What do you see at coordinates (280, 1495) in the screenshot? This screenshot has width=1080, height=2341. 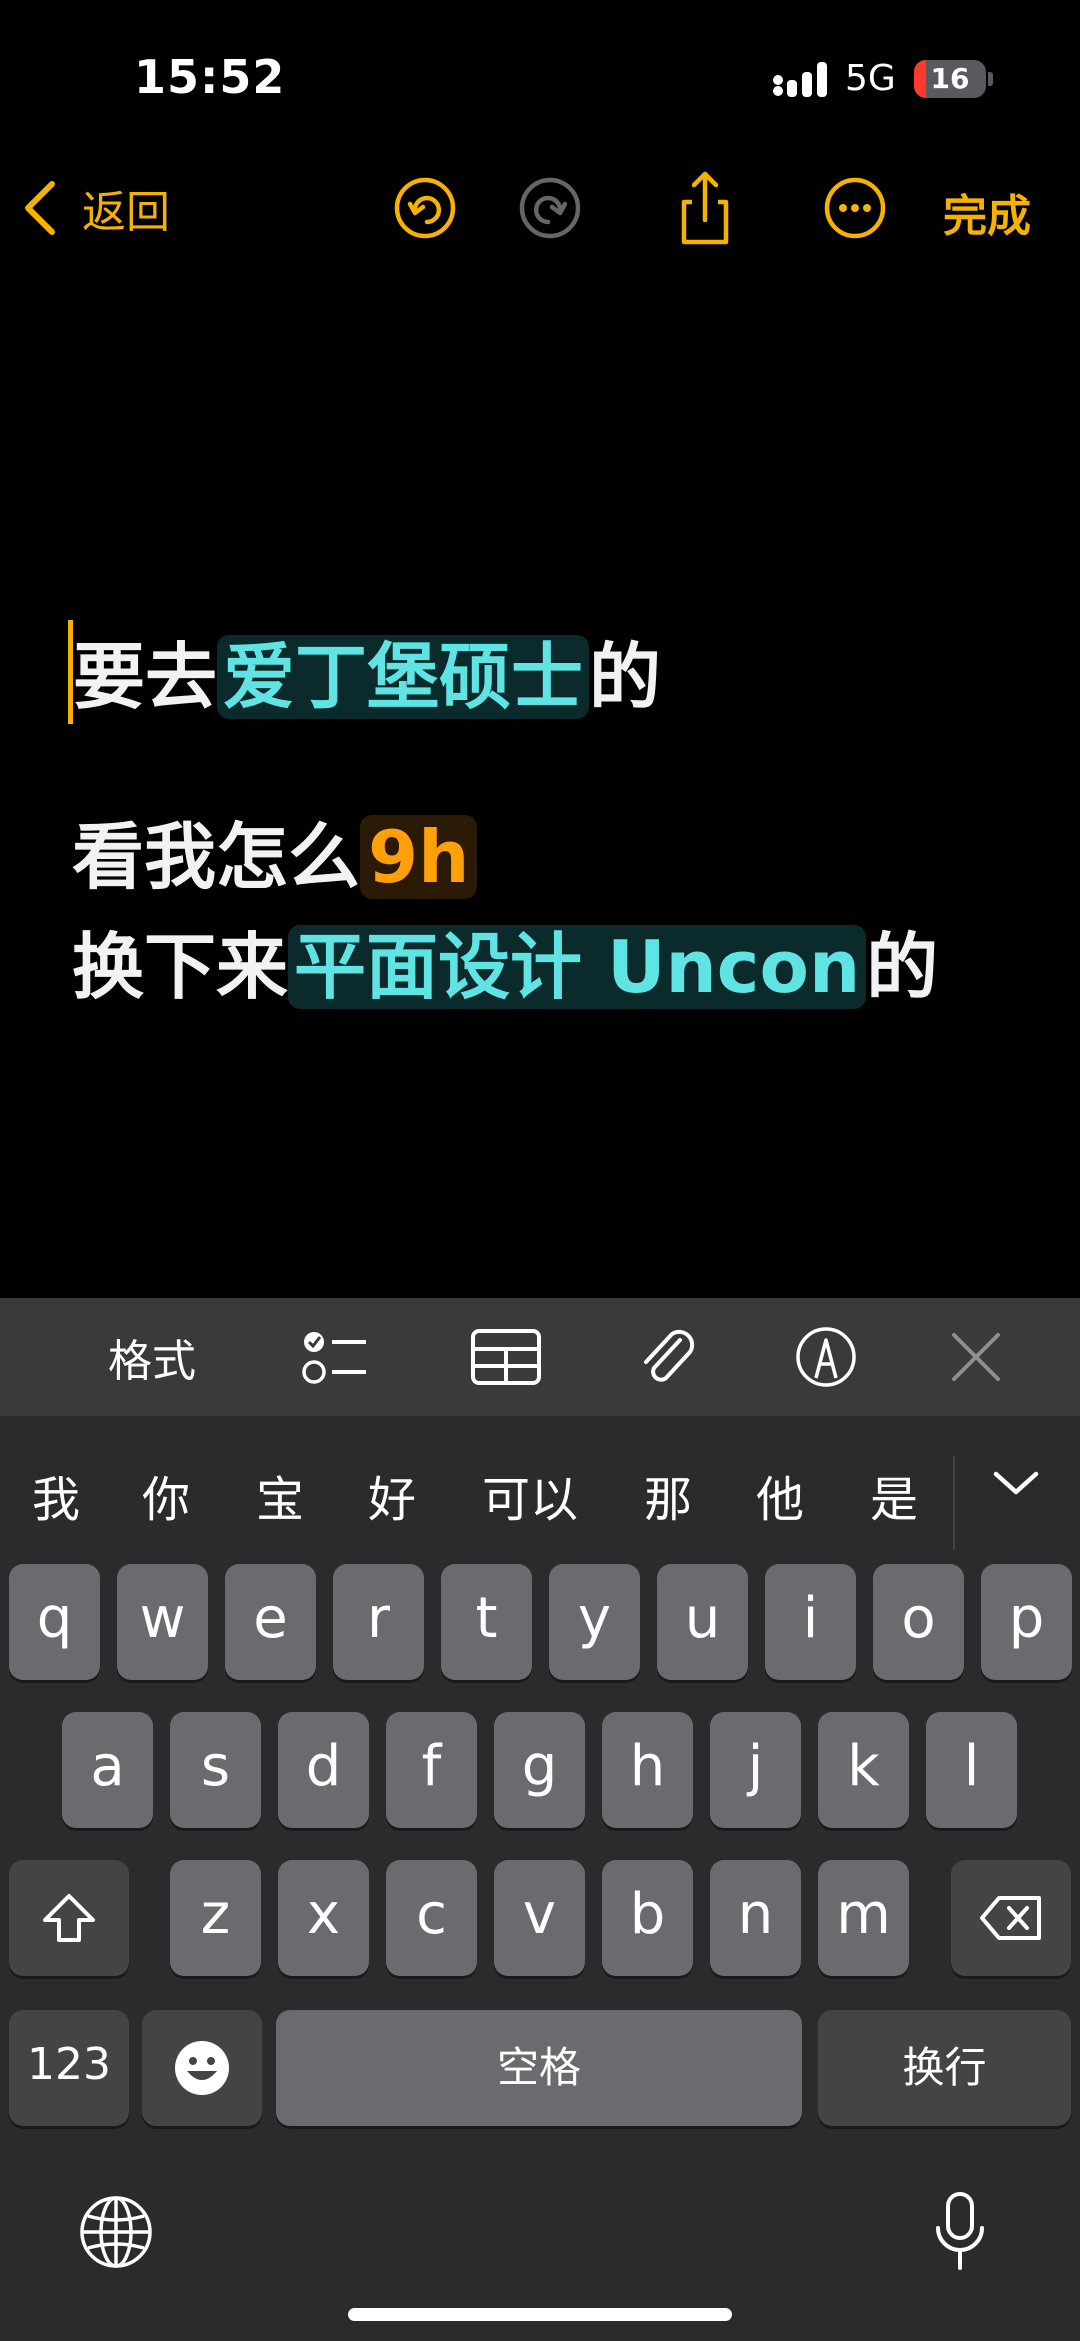 I see `candidate-item: 宝` at bounding box center [280, 1495].